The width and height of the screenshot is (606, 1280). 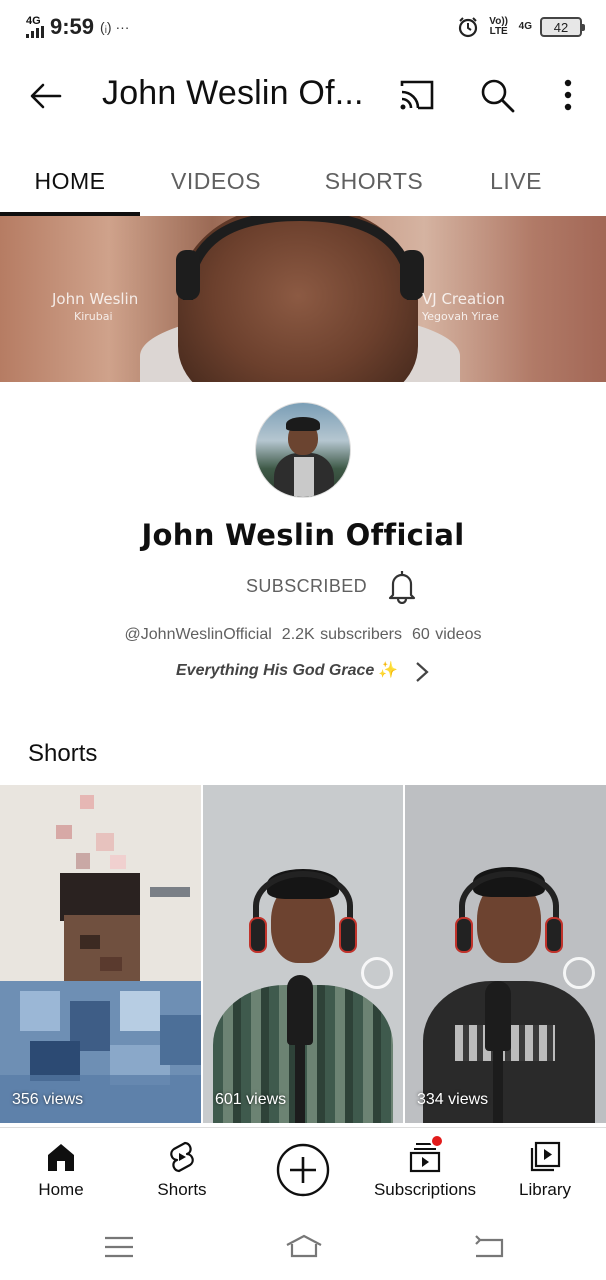 I want to click on subscribed-button: SUBSCRIBED, so click(x=306, y=586).